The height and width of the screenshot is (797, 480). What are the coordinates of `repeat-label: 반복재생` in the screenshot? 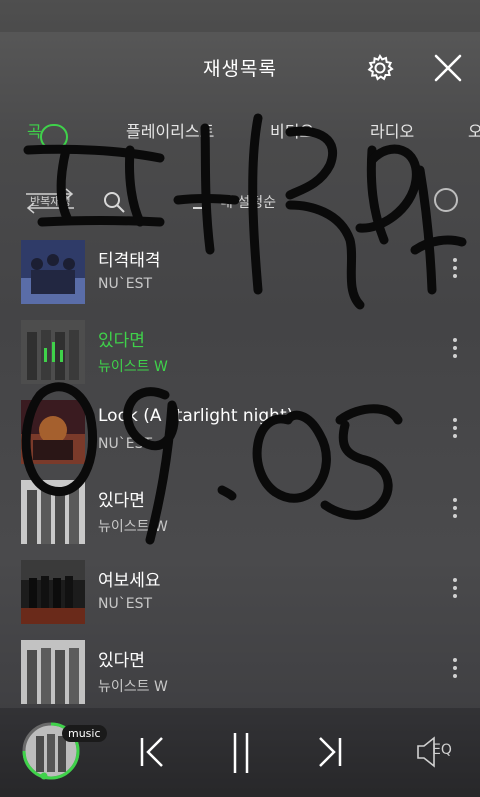 It's located at (50, 201).